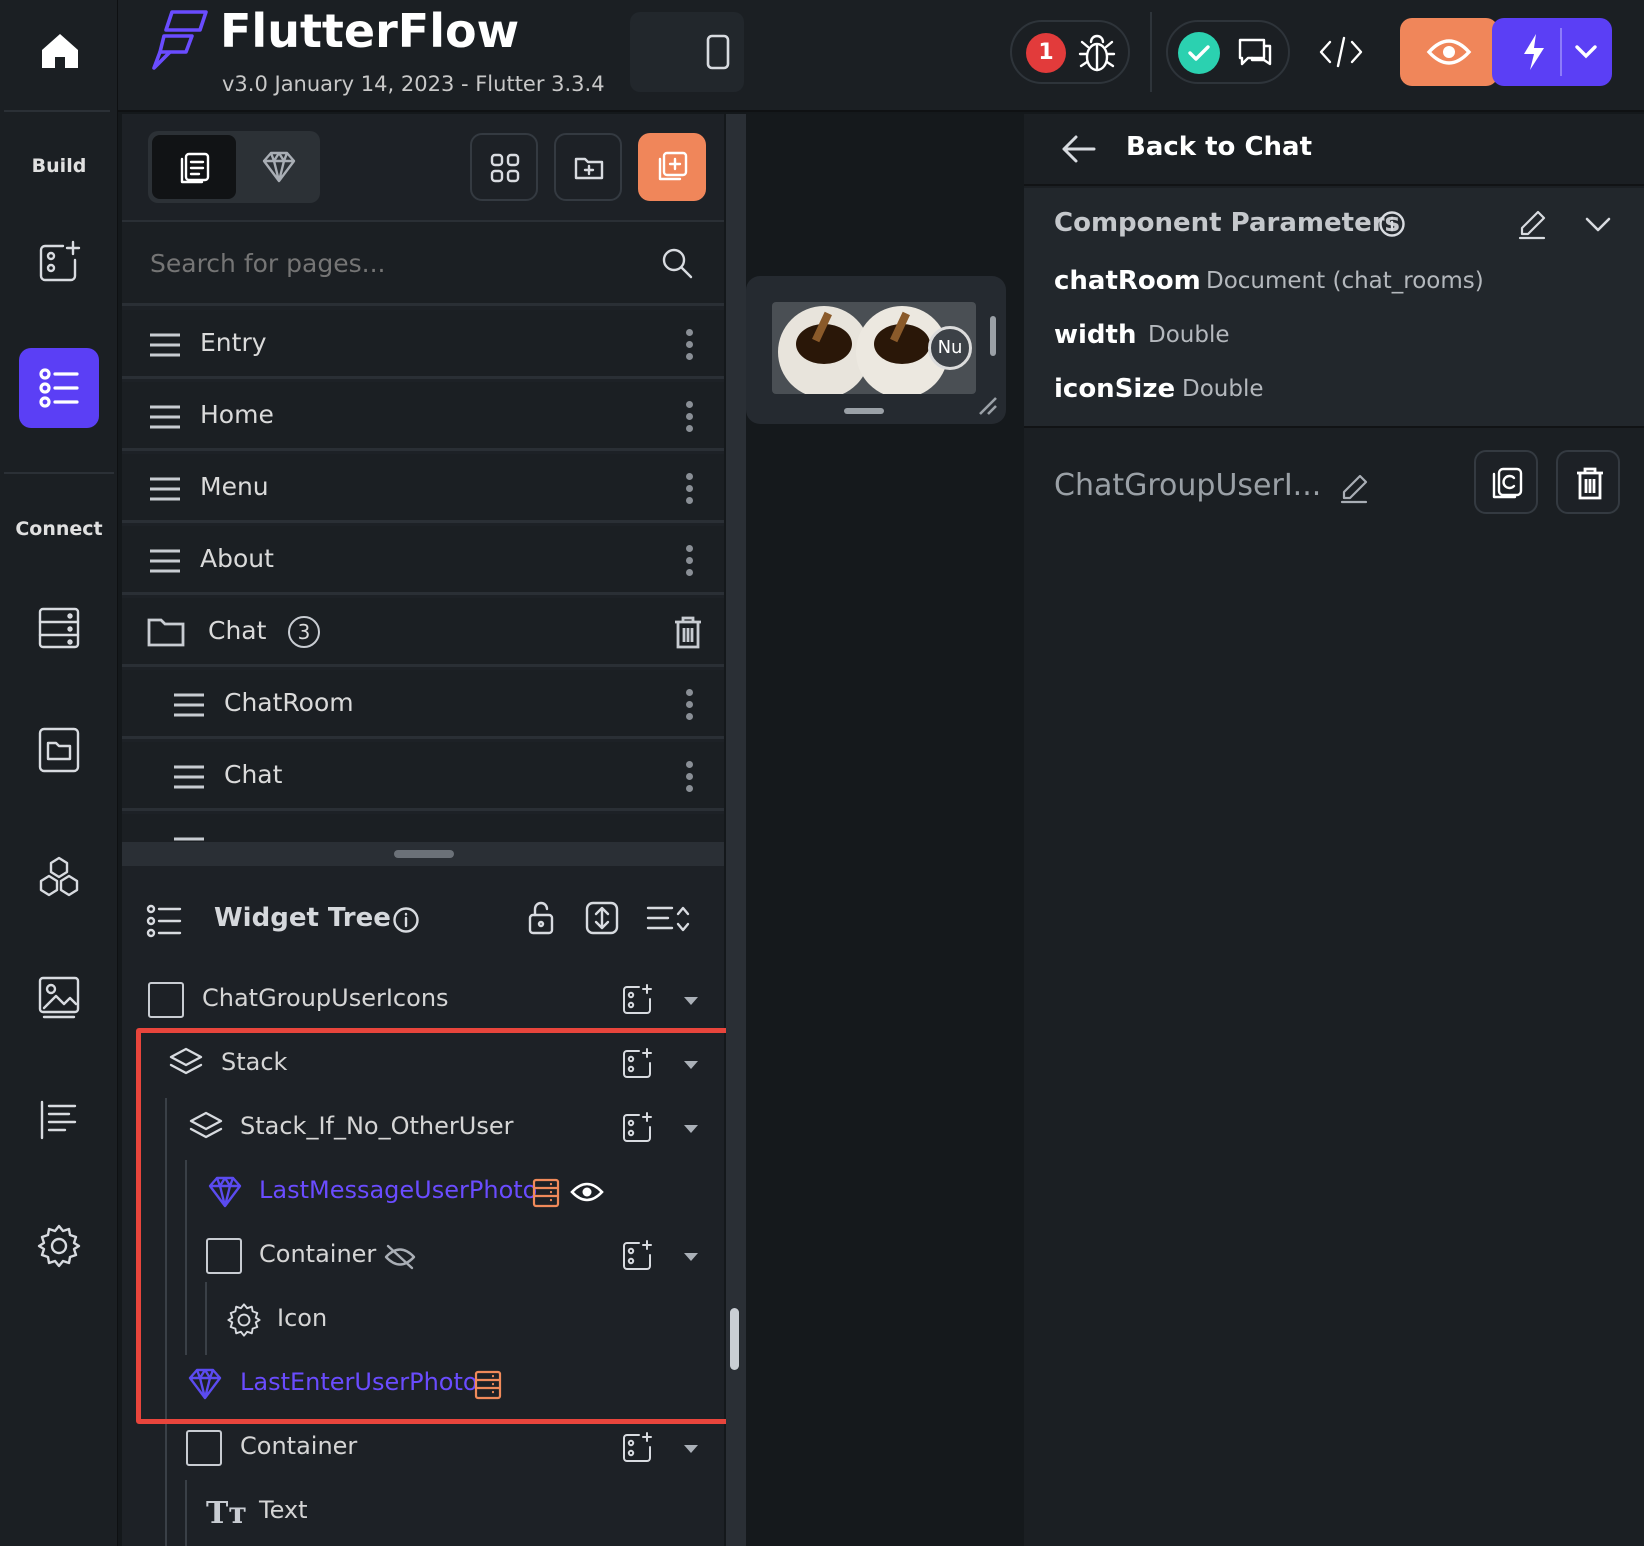  Describe the element at coordinates (325, 998) in the screenshot. I see `tree-node-label: ChatGroupUserIcons` at that location.